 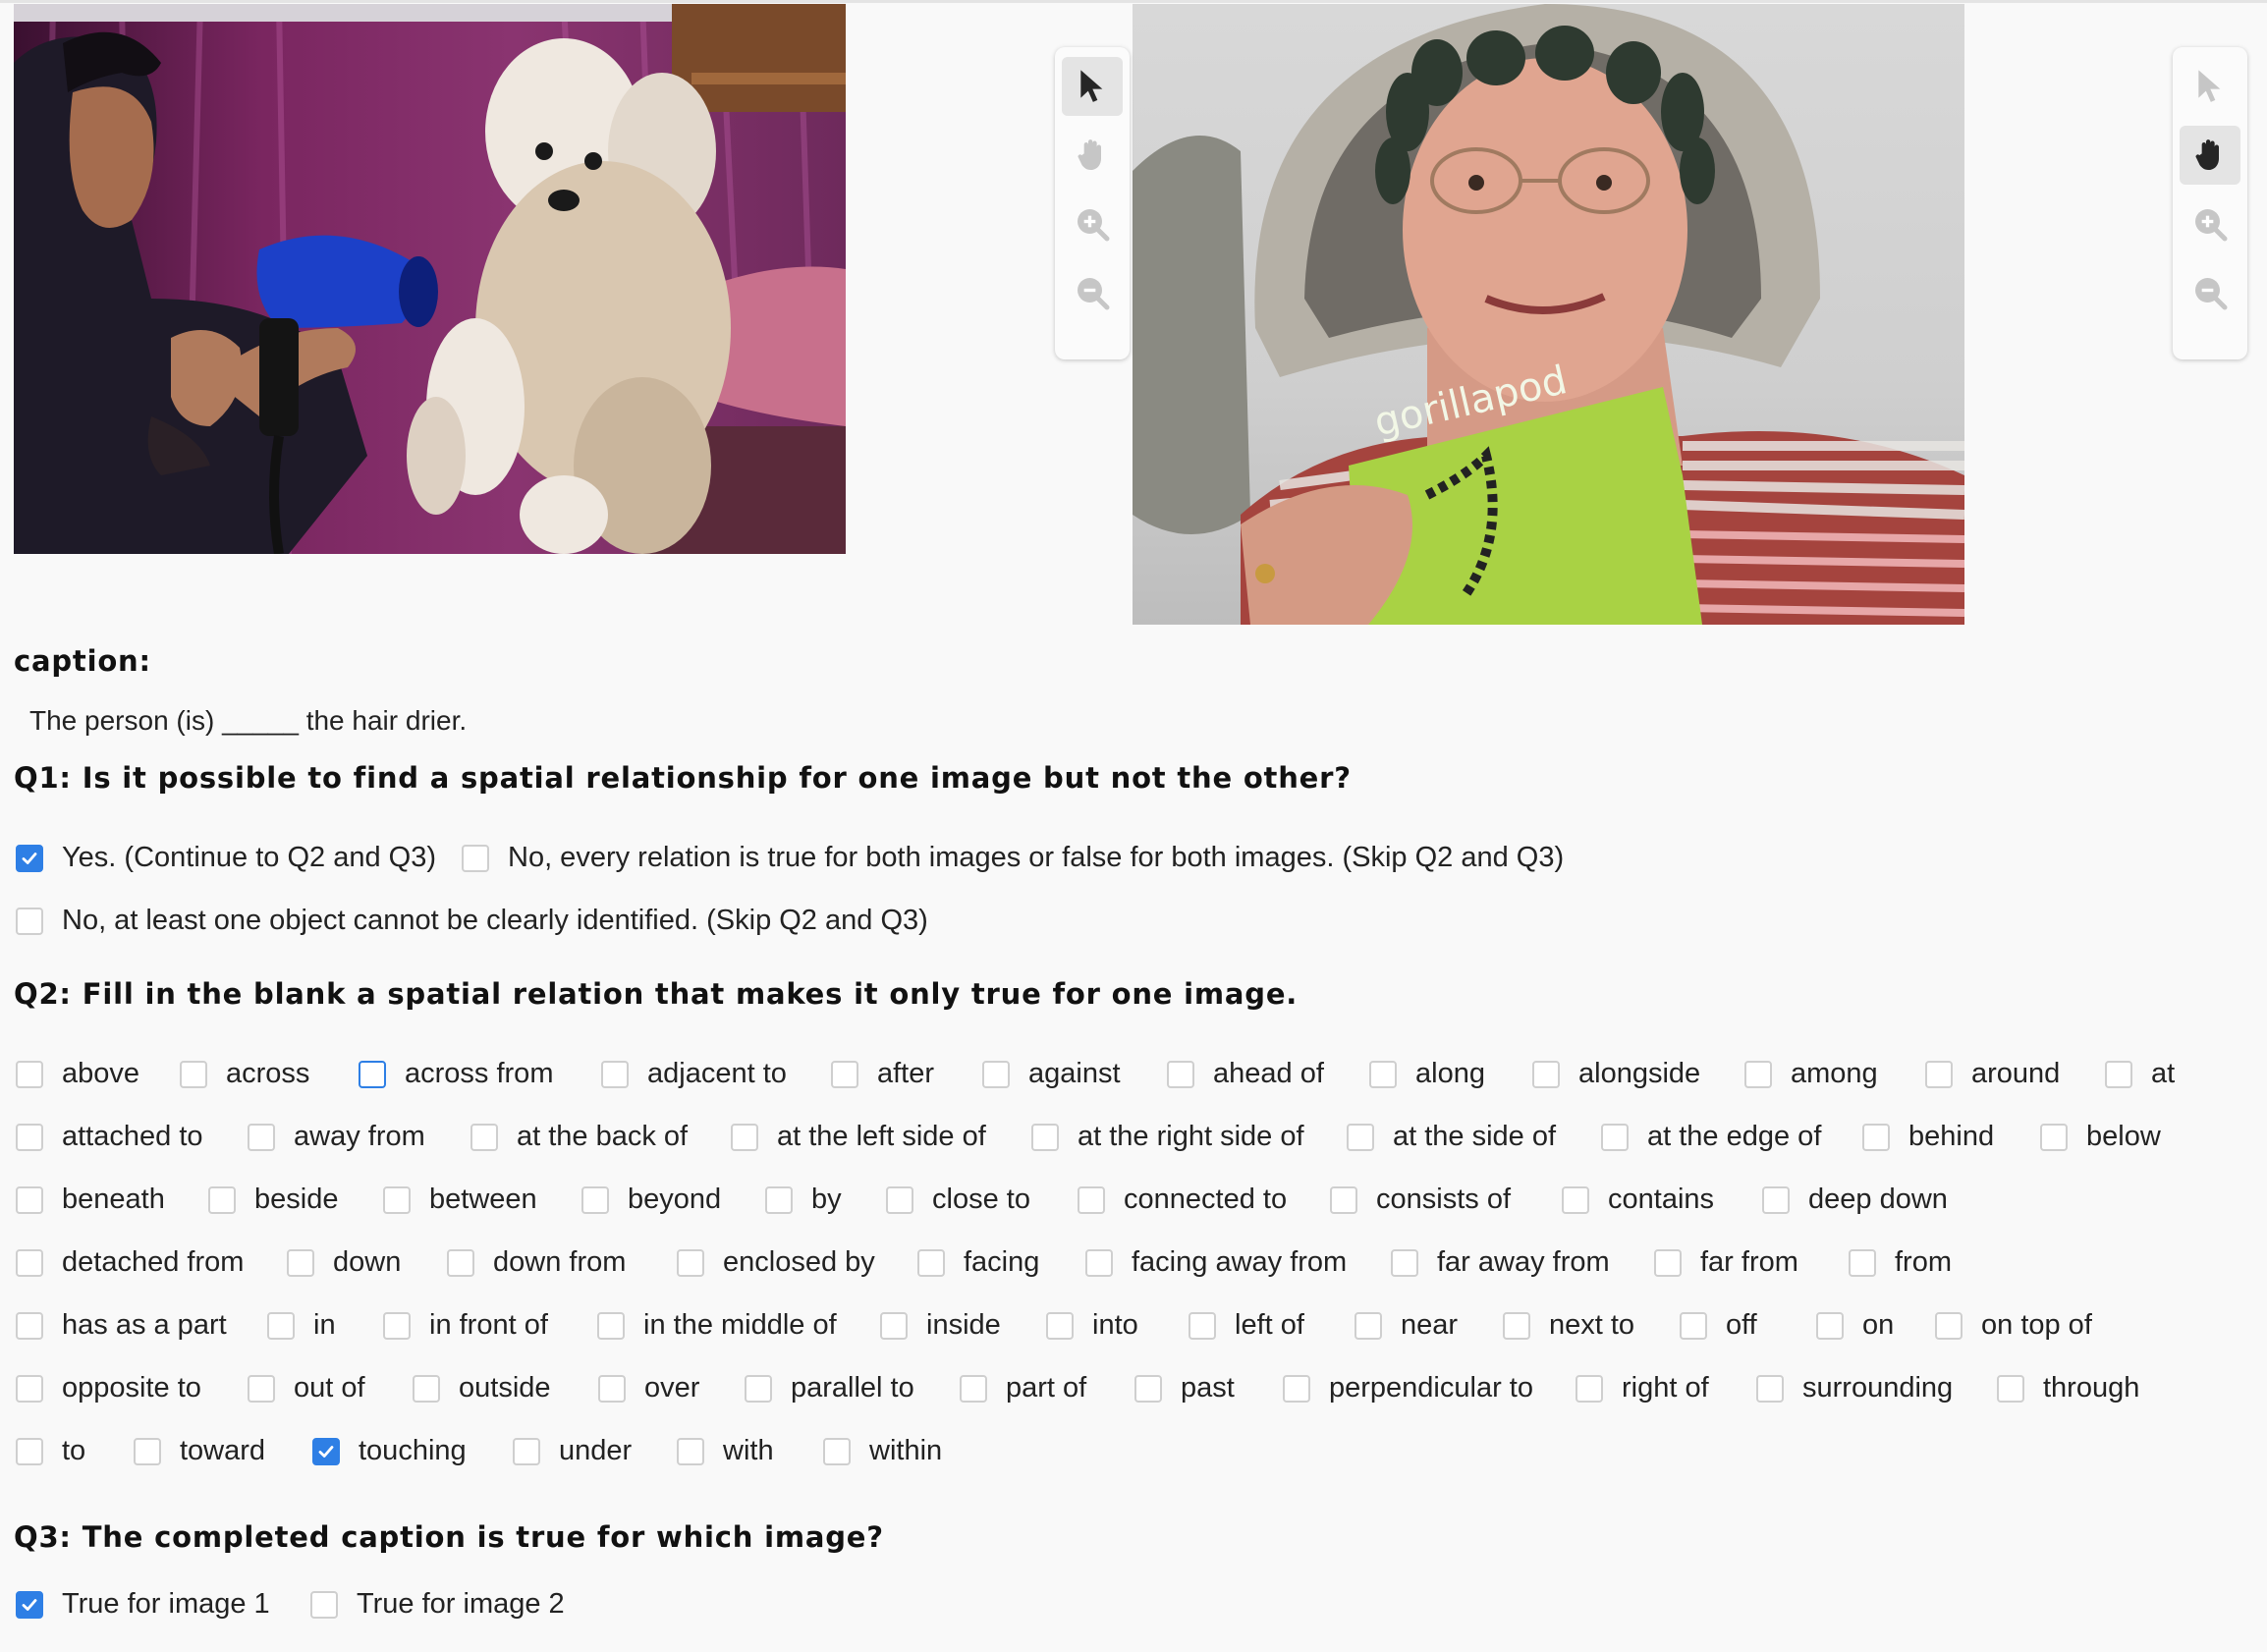 What do you see at coordinates (858, 1137) in the screenshot?
I see `relation-option-at-the-left-side-of: at the left side of` at bounding box center [858, 1137].